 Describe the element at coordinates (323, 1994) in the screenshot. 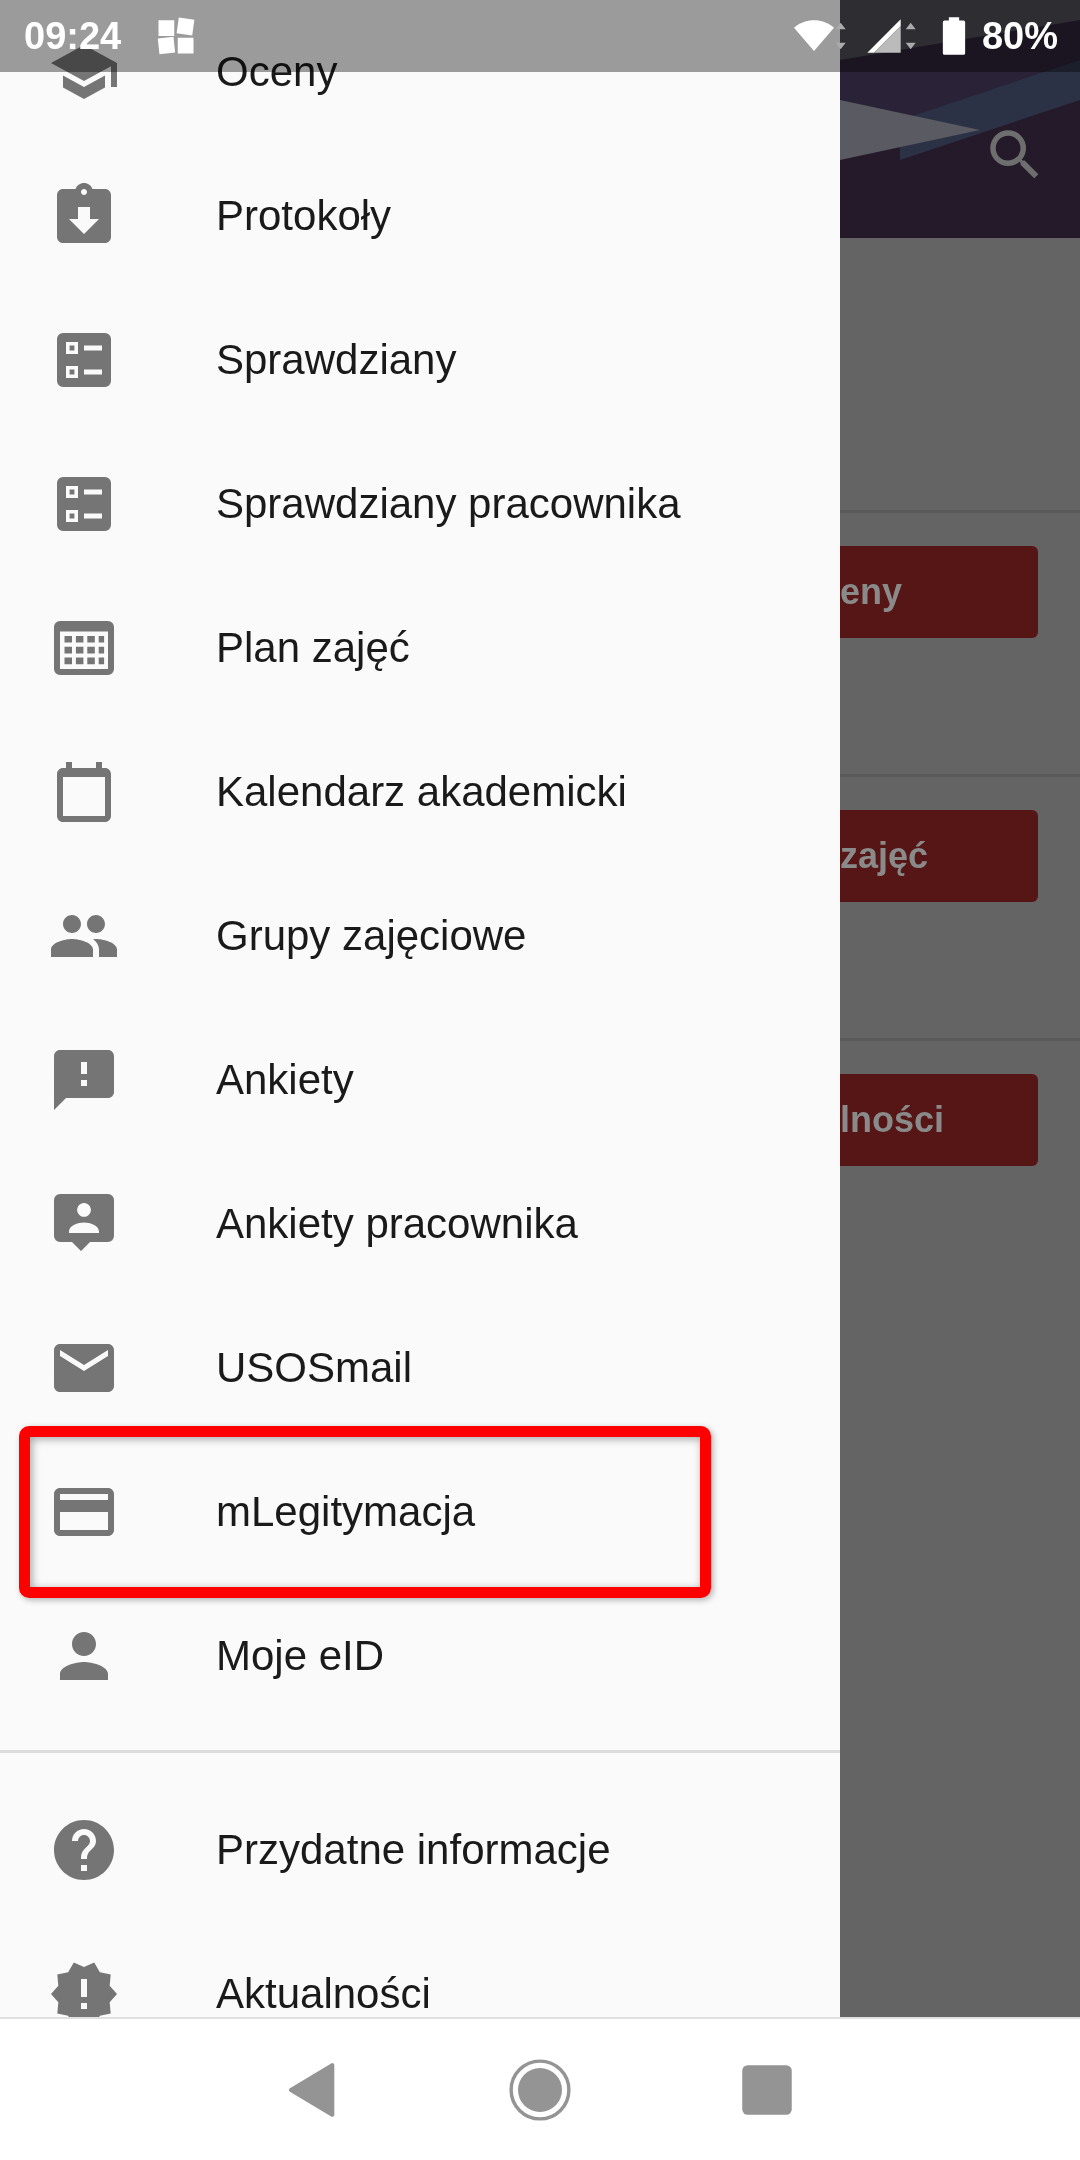

I see `menu-item: Aktualności` at that location.